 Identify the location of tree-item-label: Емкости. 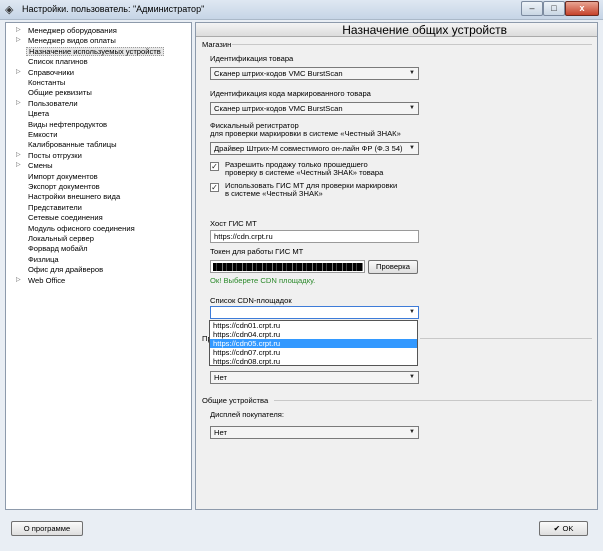
(43, 134).